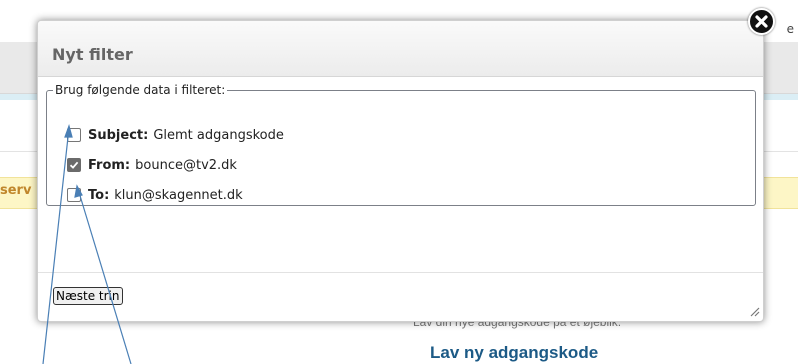  I want to click on arrow-to-subject-checkbox, so click(56, 245).